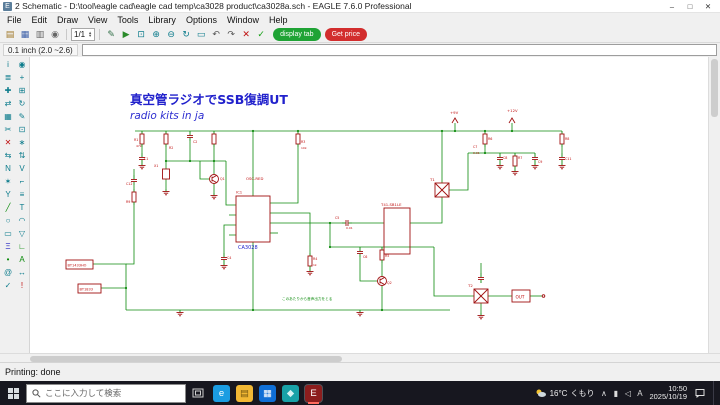  I want to click on mark-tool: +, so click(22, 77).